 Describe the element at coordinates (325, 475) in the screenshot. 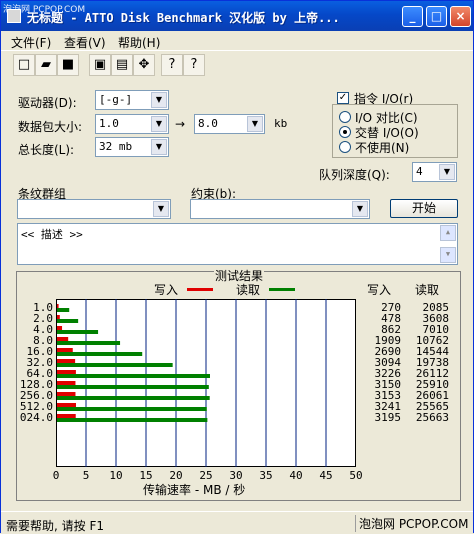

I see `x-tick-label: 45` at that location.